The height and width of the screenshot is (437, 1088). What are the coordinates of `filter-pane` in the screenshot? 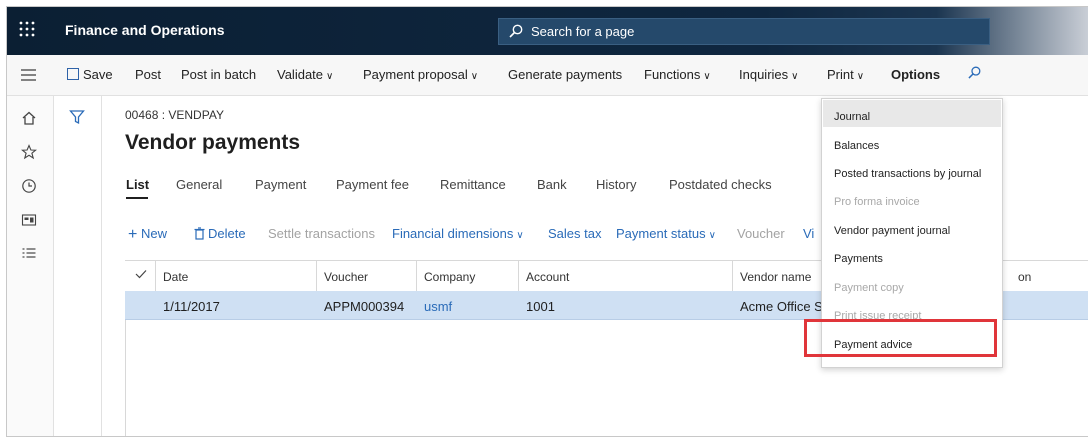 It's located at (78, 266).